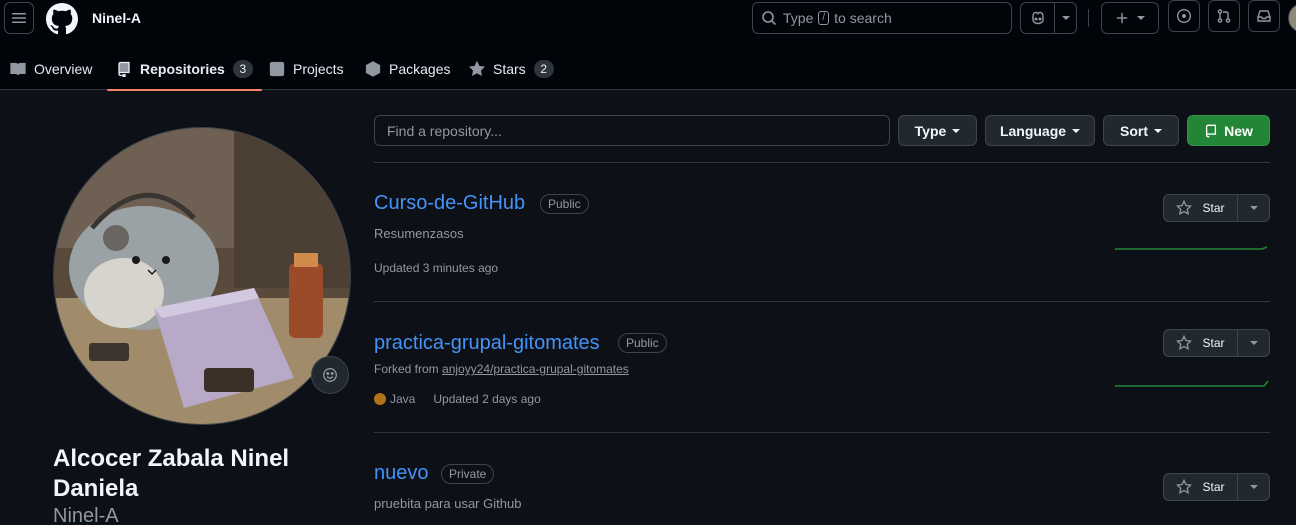 This screenshot has height=525, width=1296. Describe the element at coordinates (1134, 130) in the screenshot. I see `sort-label: Sort` at that location.